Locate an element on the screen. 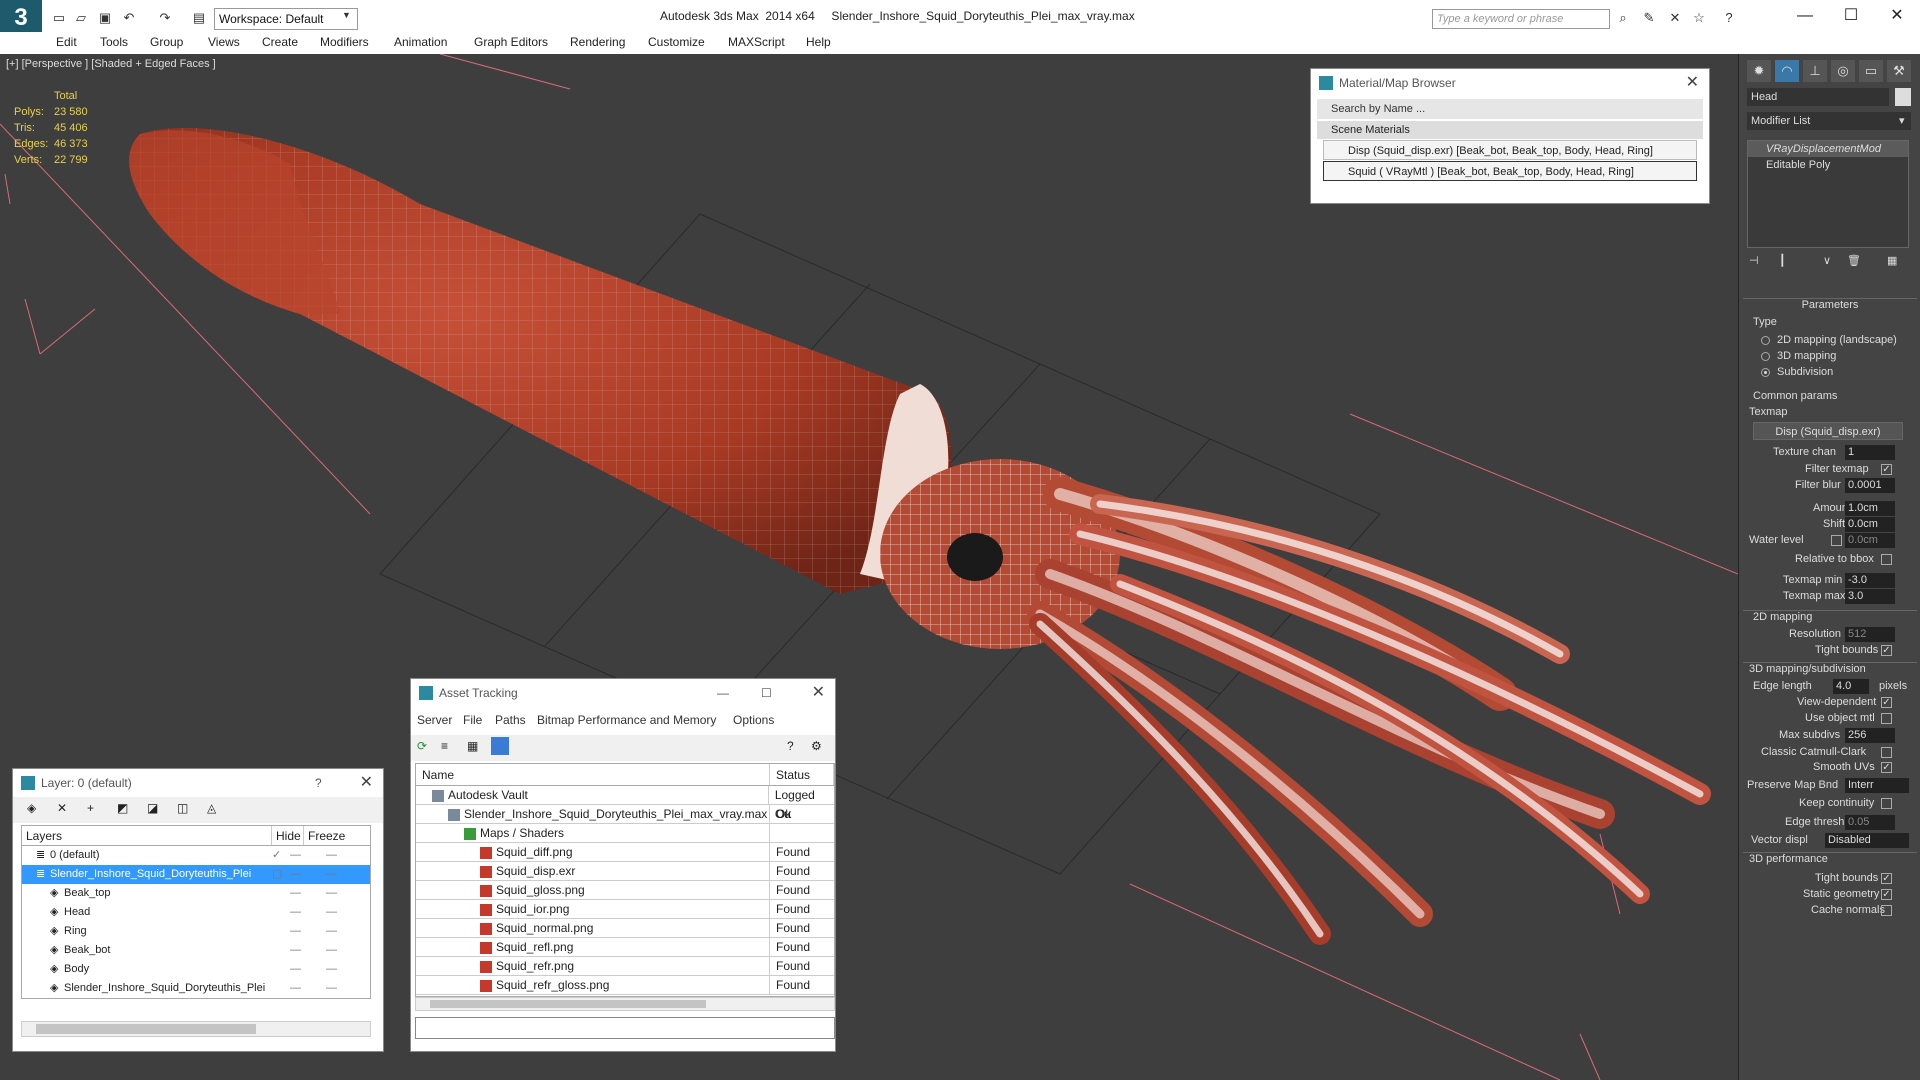  remove-modifier-icon: 🗑 is located at coordinates (1854, 260).